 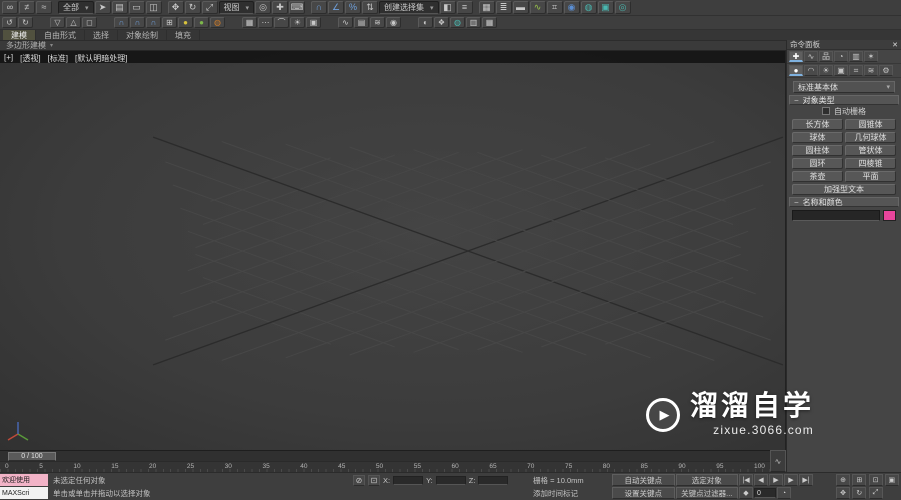 I want to click on time-slider-handle: 0 / 100, so click(x=32, y=456).